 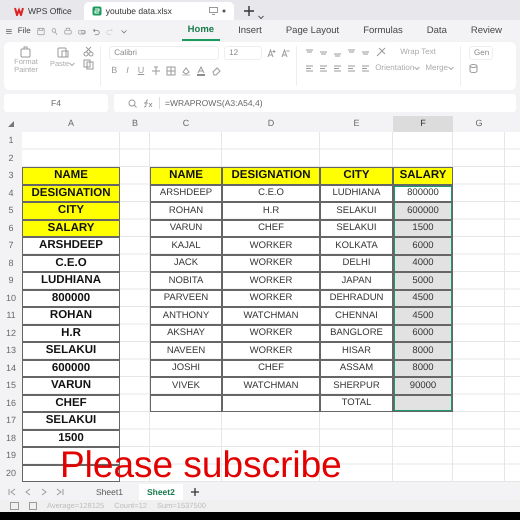 What do you see at coordinates (40, 31) in the screenshot?
I see `save-icon` at bounding box center [40, 31].